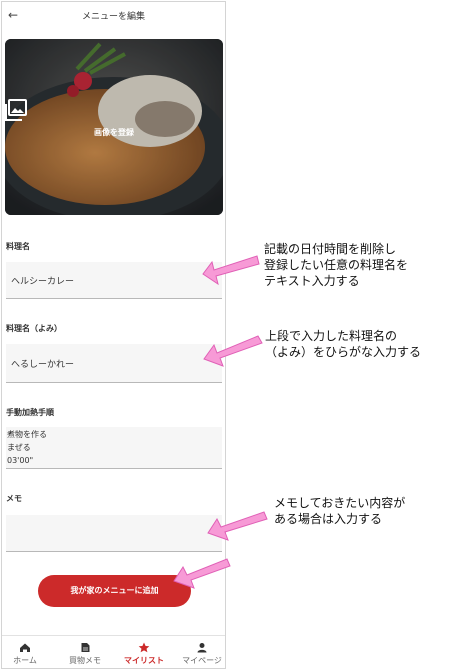 The image size is (450, 671). What do you see at coordinates (231, 270) in the screenshot?
I see `annotation-arrow-name` at bounding box center [231, 270].